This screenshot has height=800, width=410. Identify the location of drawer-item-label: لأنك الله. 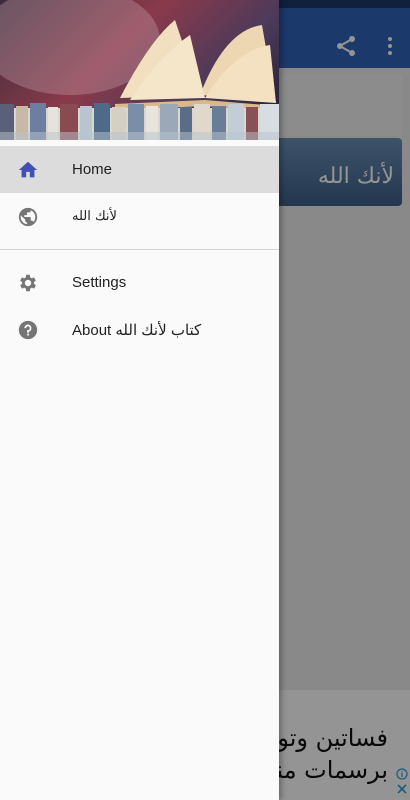
(94, 216).